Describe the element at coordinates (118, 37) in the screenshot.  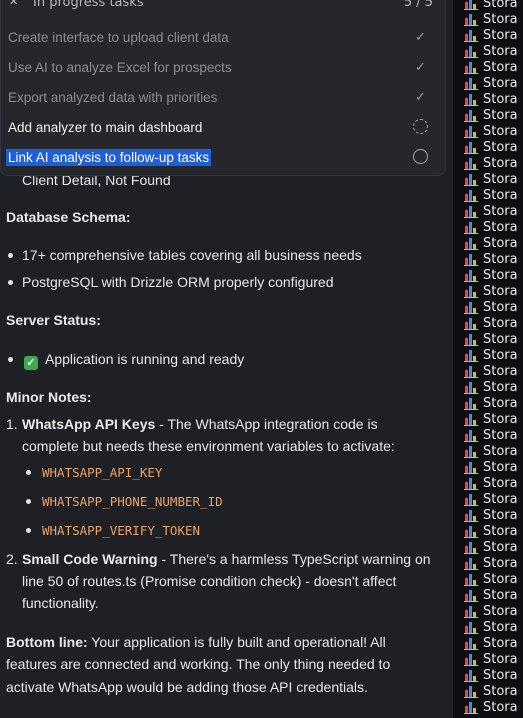
I see `task-label: Create interface to upload client data` at that location.